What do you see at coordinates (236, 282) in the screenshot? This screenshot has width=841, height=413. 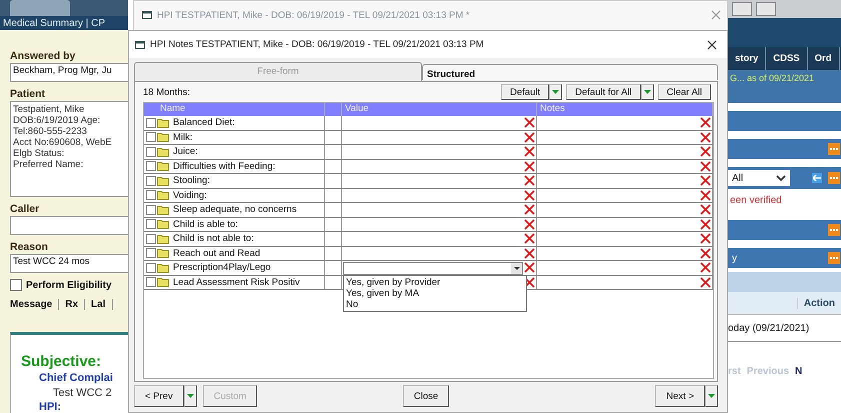 I see `row-name: Lead Assessment Risk Positiv` at bounding box center [236, 282].